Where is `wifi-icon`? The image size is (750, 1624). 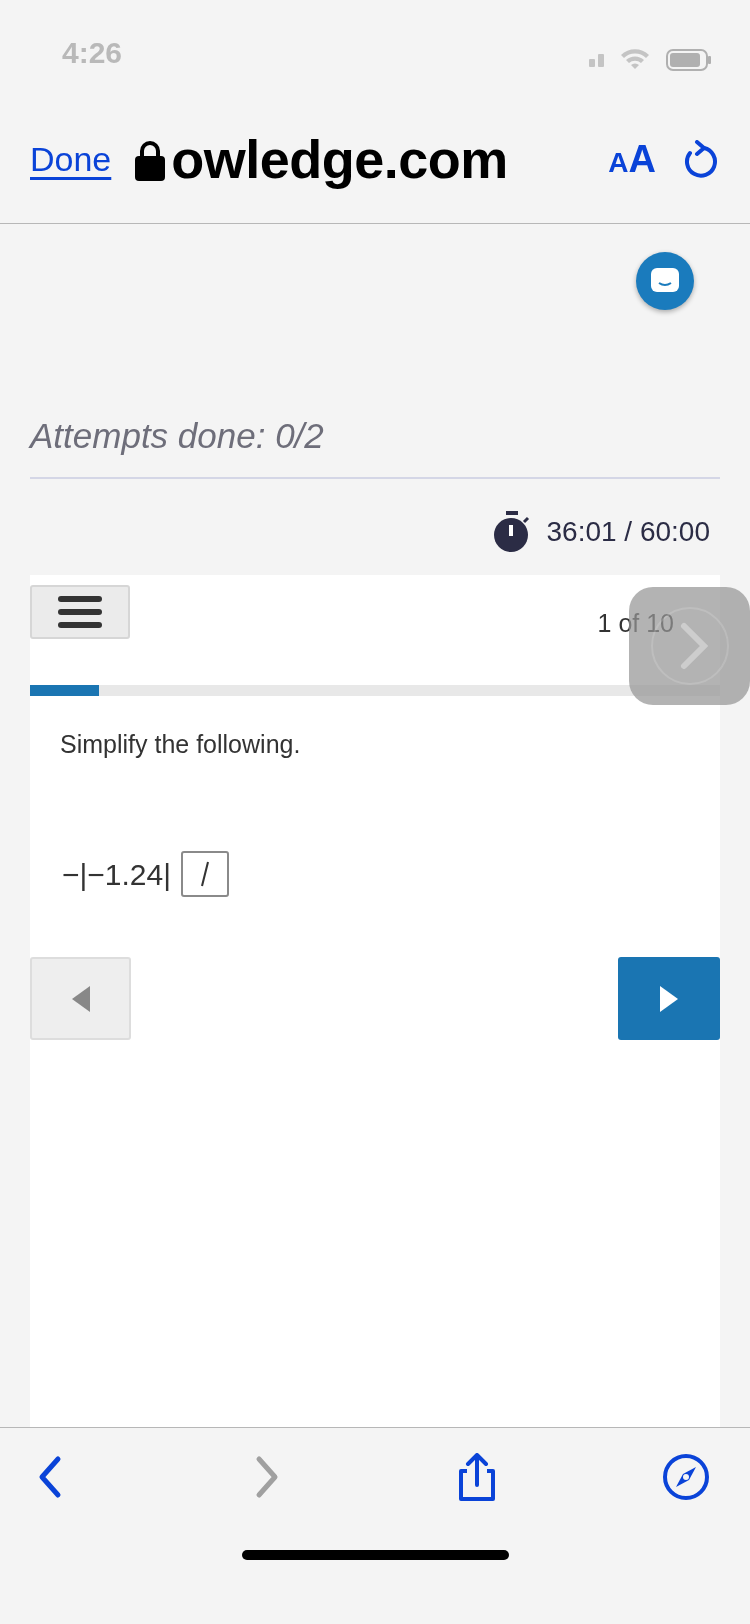 wifi-icon is located at coordinates (635, 60).